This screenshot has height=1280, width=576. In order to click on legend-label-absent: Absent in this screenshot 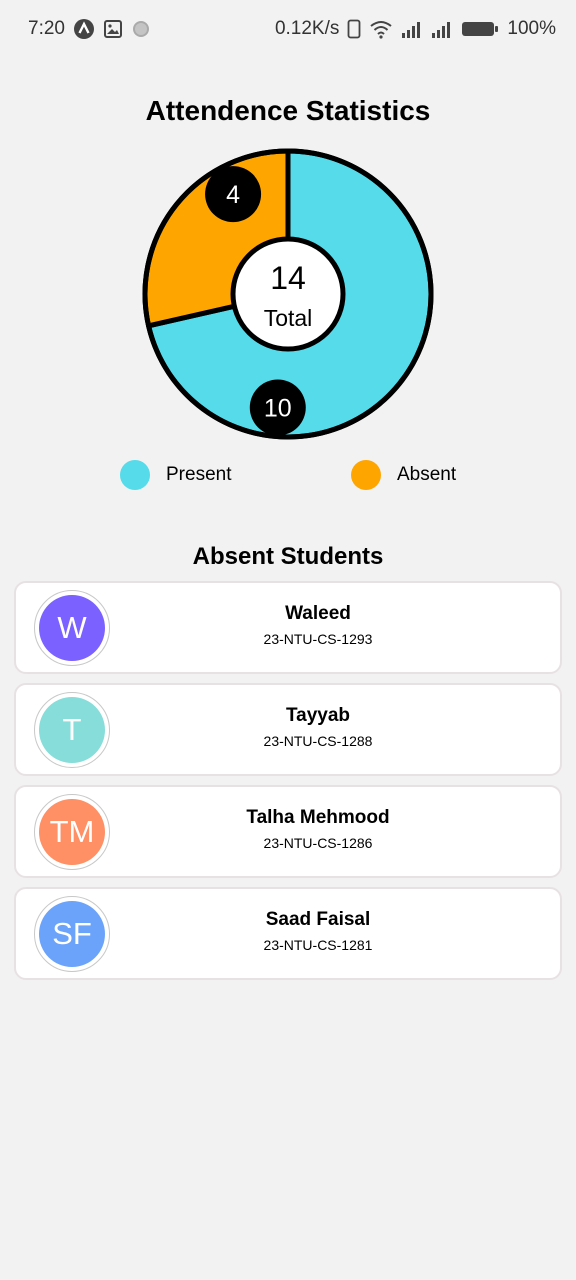, I will do `click(427, 474)`.